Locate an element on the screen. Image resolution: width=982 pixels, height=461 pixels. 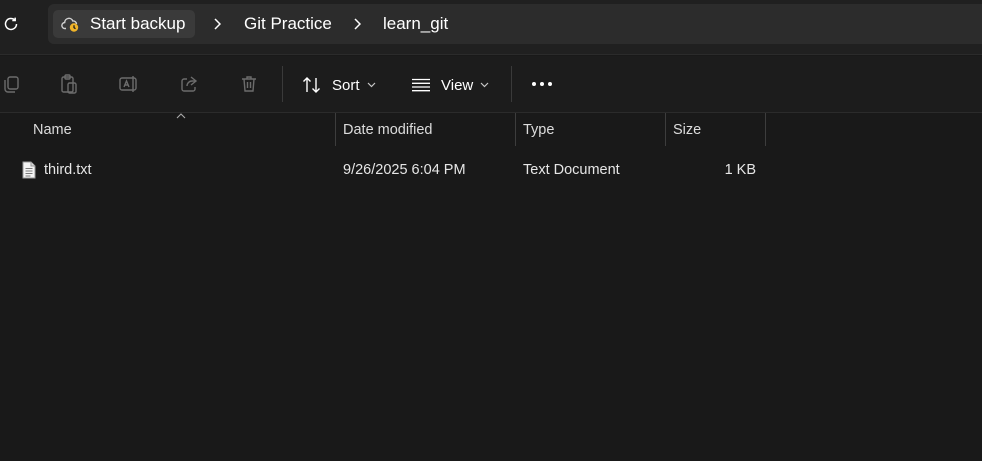
date-text: 9/26/2025 6:04 PM is located at coordinates (404, 170).